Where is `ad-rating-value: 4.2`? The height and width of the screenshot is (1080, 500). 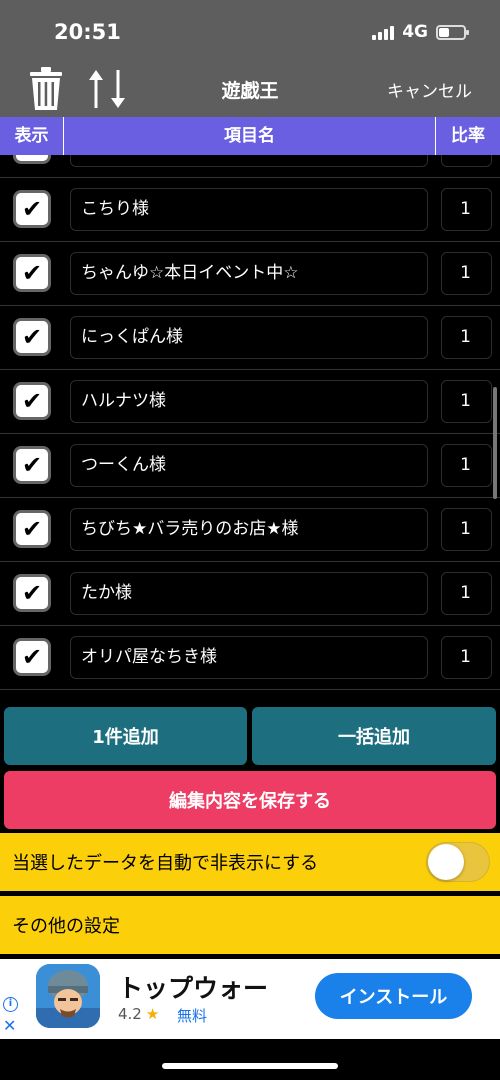
ad-rating-value: 4.2 is located at coordinates (130, 1014).